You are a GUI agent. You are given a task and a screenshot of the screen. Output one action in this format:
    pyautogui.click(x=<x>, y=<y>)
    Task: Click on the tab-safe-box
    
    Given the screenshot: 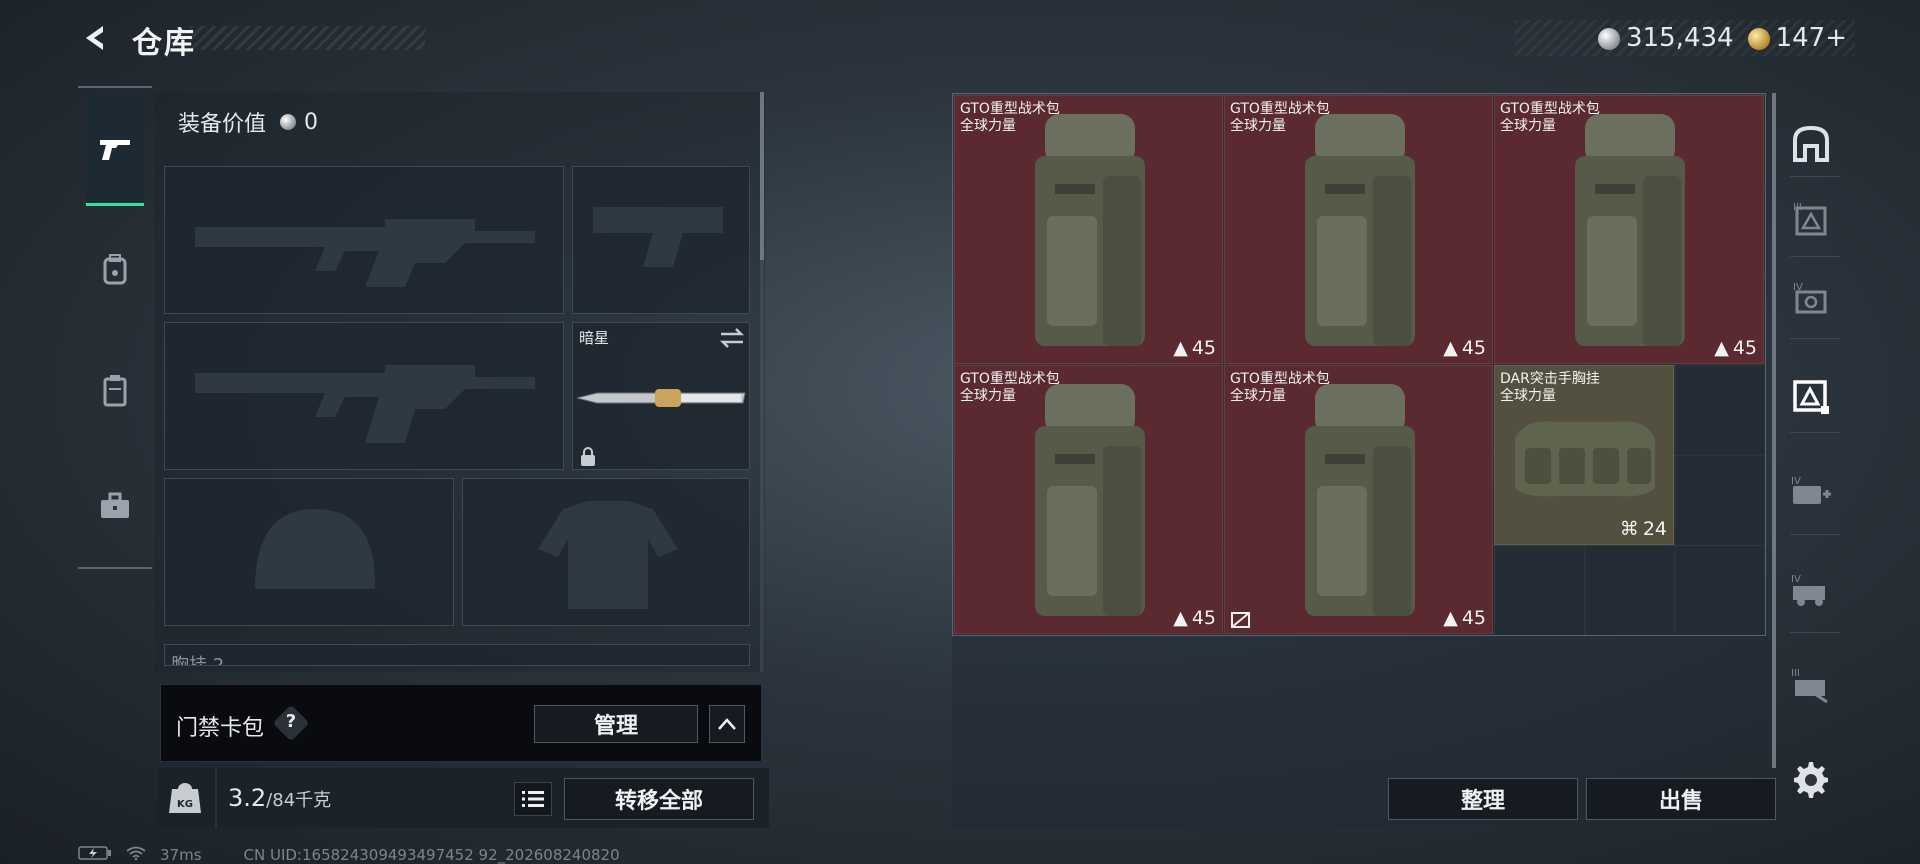 What is the action you would take?
    pyautogui.click(x=1811, y=144)
    